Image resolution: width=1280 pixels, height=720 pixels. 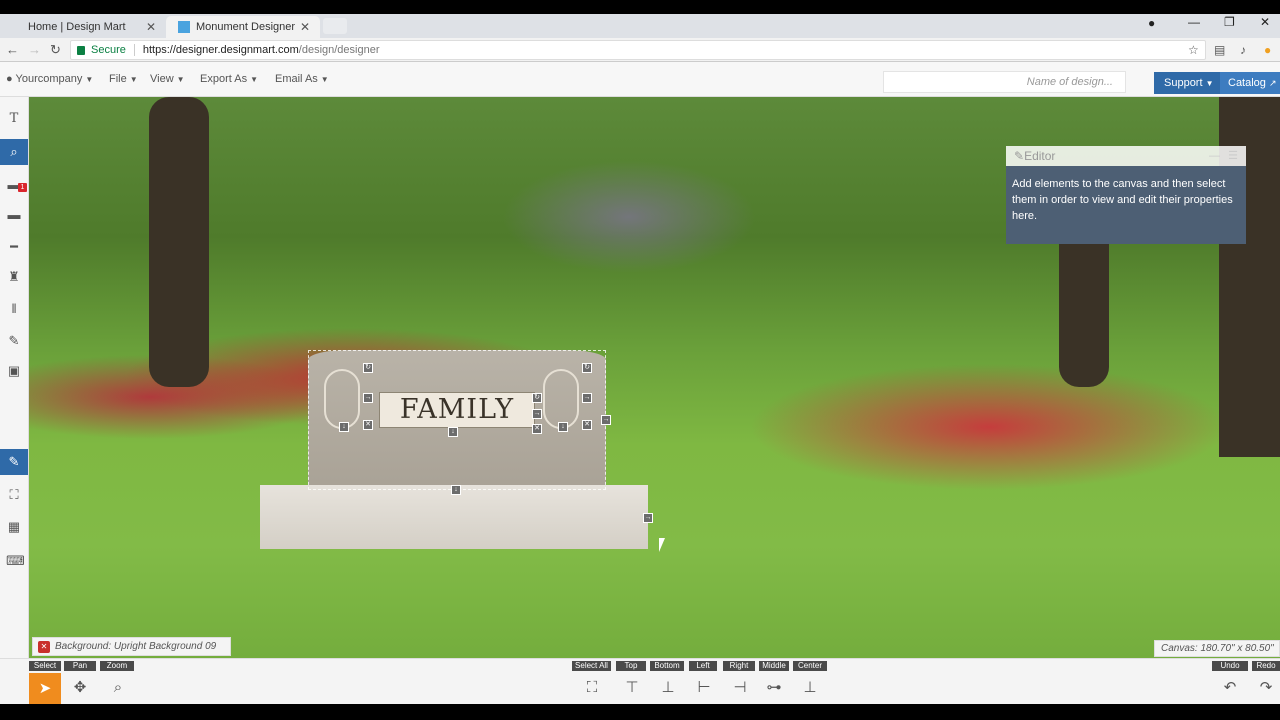 What do you see at coordinates (668, 688) in the screenshot?
I see `align-bottom-icon: ⊥` at bounding box center [668, 688].